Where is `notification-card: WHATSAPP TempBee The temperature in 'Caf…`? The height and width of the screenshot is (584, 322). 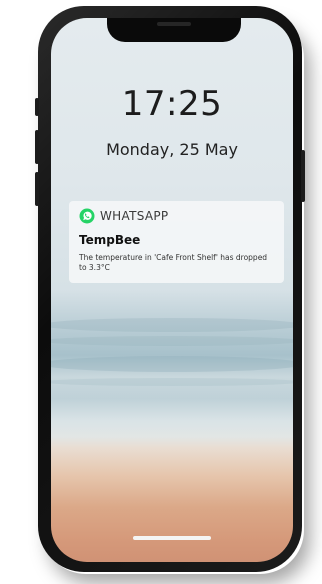 notification-card: WHATSAPP TempBee The temperature in 'Caf… is located at coordinates (176, 242).